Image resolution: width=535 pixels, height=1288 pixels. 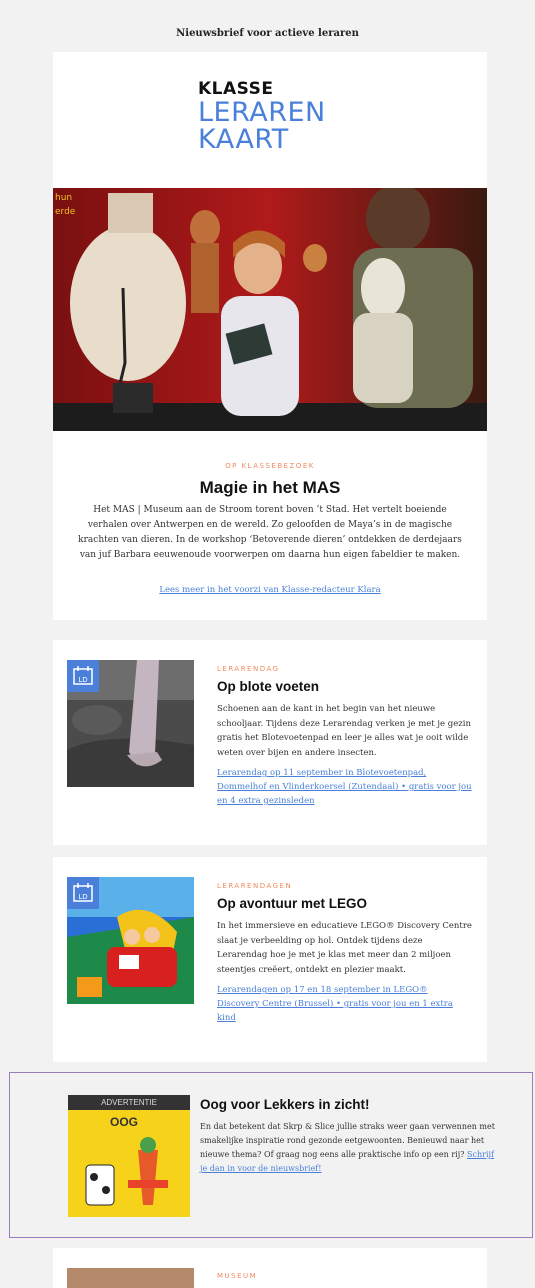 I want to click on ad-label: ADVERTENTIE, so click(x=129, y=1102).